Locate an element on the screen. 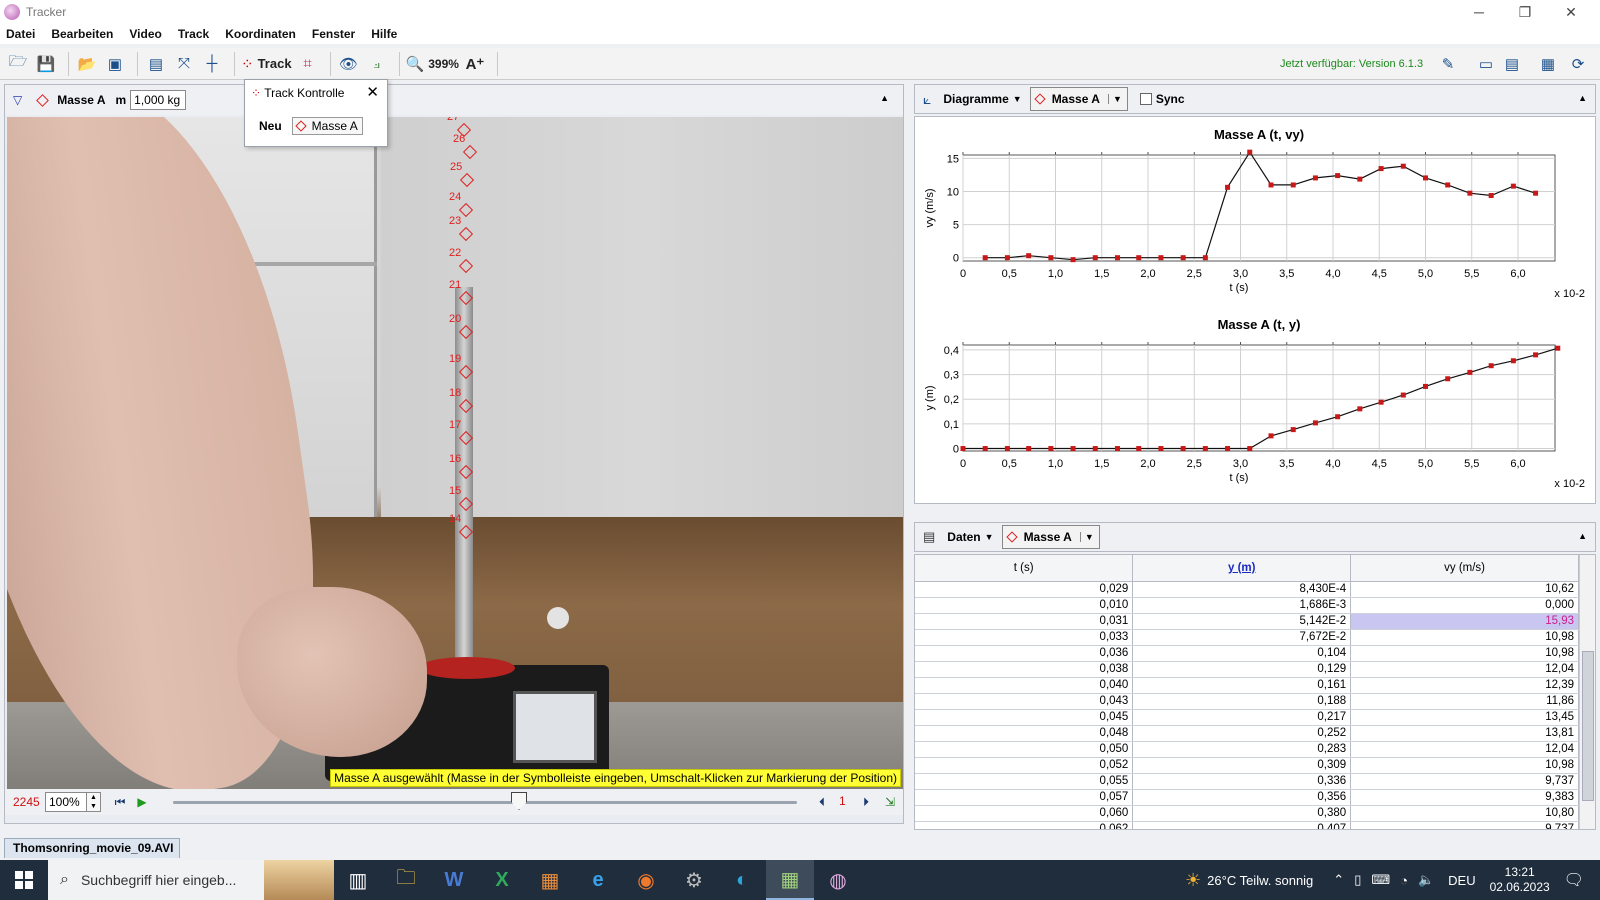  app-gear-icon: ⚙ is located at coordinates (694, 880).